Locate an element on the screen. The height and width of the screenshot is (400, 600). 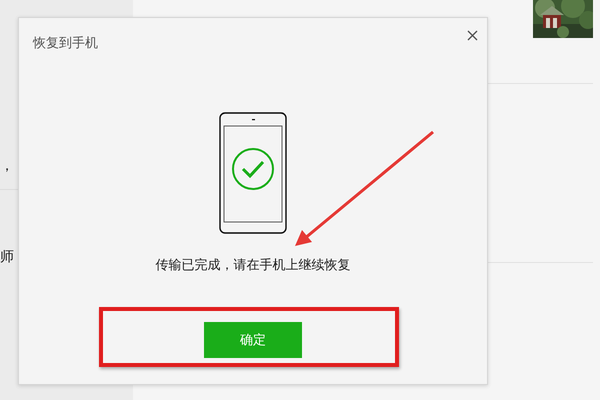
chat-preview-text: ， is located at coordinates (7, 166).